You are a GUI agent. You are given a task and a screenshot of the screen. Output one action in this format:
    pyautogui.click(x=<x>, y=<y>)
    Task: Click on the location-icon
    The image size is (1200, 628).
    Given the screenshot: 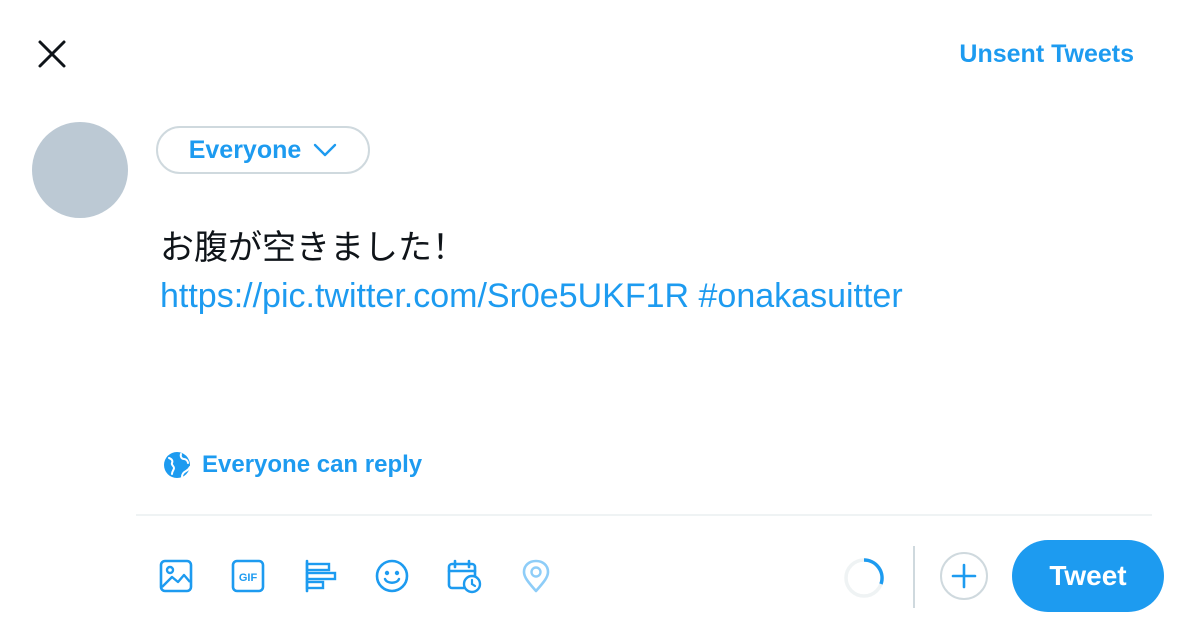 What is the action you would take?
    pyautogui.click(x=536, y=576)
    